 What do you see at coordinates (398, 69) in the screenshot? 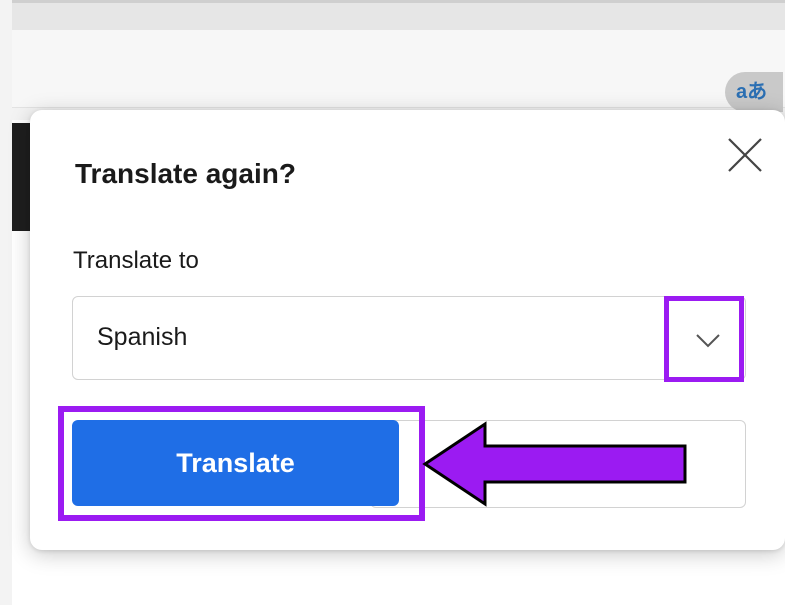
I see `browser-toolbar` at bounding box center [398, 69].